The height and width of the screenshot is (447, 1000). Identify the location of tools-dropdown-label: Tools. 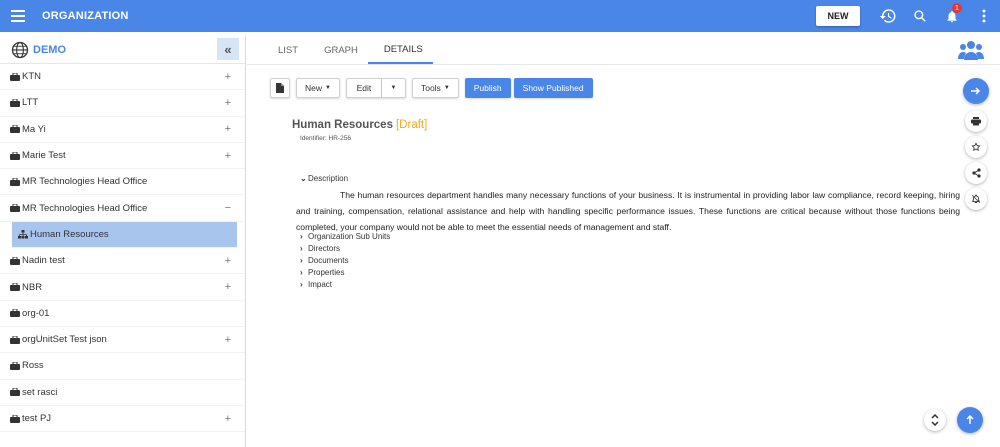
(430, 88).